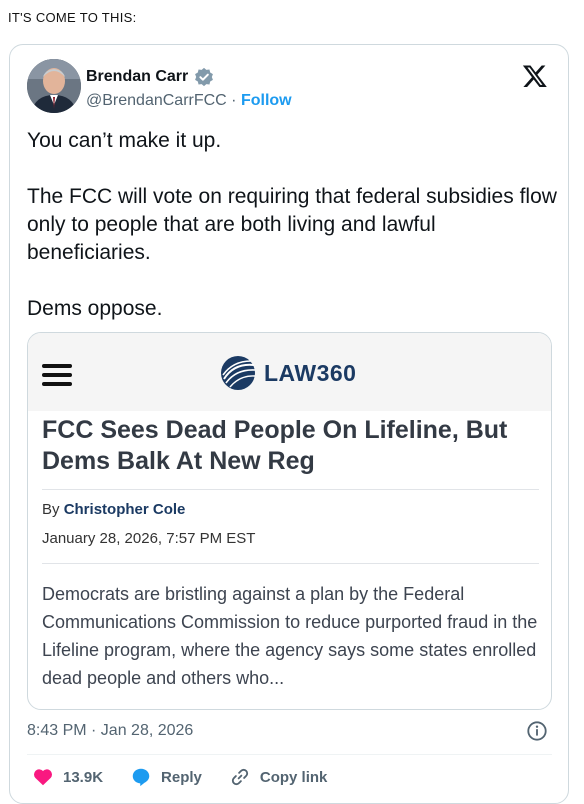  What do you see at coordinates (149, 538) in the screenshot?
I see `article-date: January 28, 2026, 7:57 PM EST` at bounding box center [149, 538].